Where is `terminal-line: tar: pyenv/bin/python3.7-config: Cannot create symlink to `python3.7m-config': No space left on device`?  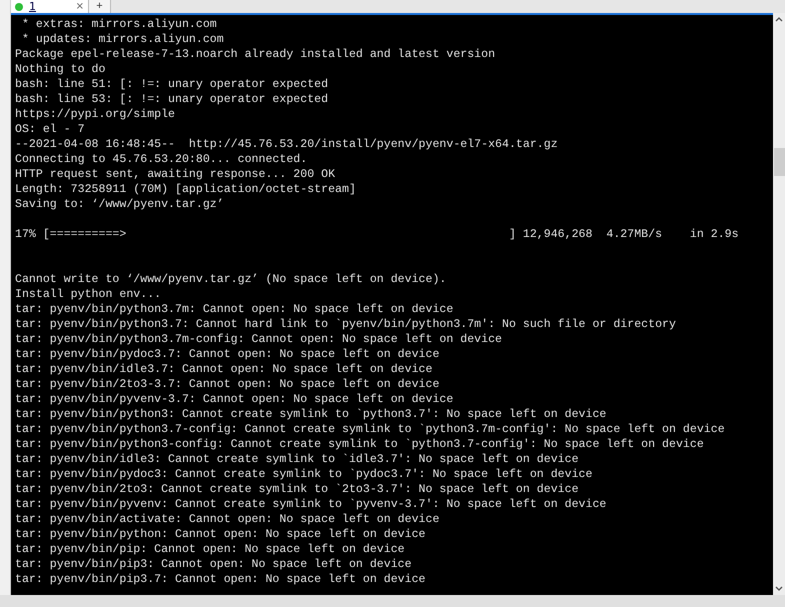
terminal-line: tar: pyenv/bin/python3.7-config: Cannot create symlink to `python3.7m-config': No space left on device is located at coordinates (370, 429).